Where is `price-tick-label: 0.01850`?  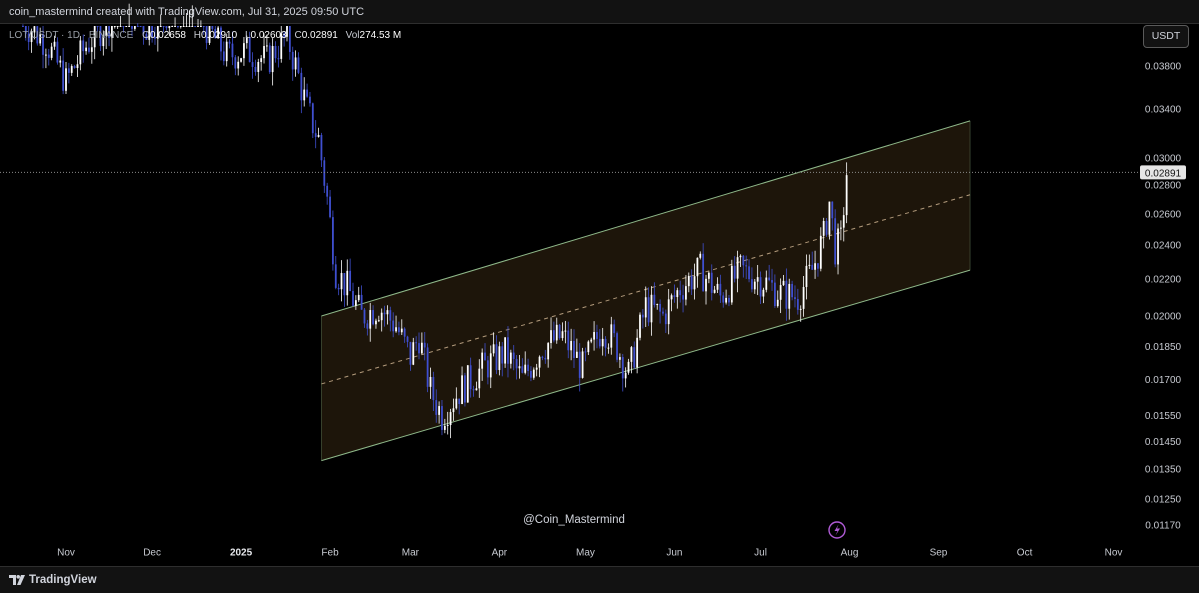 price-tick-label: 0.01850 is located at coordinates (1163, 347).